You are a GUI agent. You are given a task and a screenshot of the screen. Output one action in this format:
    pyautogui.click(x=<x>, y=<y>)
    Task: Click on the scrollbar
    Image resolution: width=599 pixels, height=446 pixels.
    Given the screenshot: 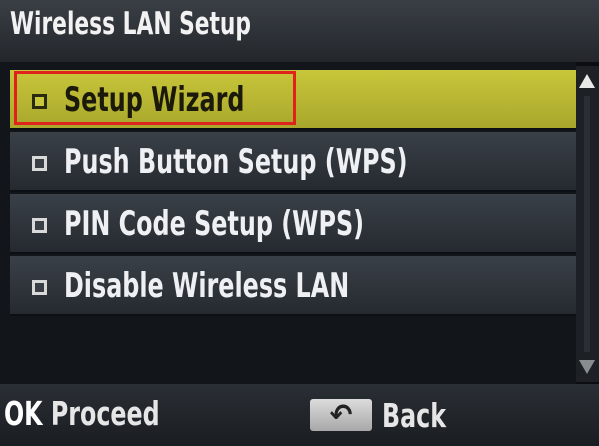 What is the action you would take?
    pyautogui.click(x=587, y=224)
    